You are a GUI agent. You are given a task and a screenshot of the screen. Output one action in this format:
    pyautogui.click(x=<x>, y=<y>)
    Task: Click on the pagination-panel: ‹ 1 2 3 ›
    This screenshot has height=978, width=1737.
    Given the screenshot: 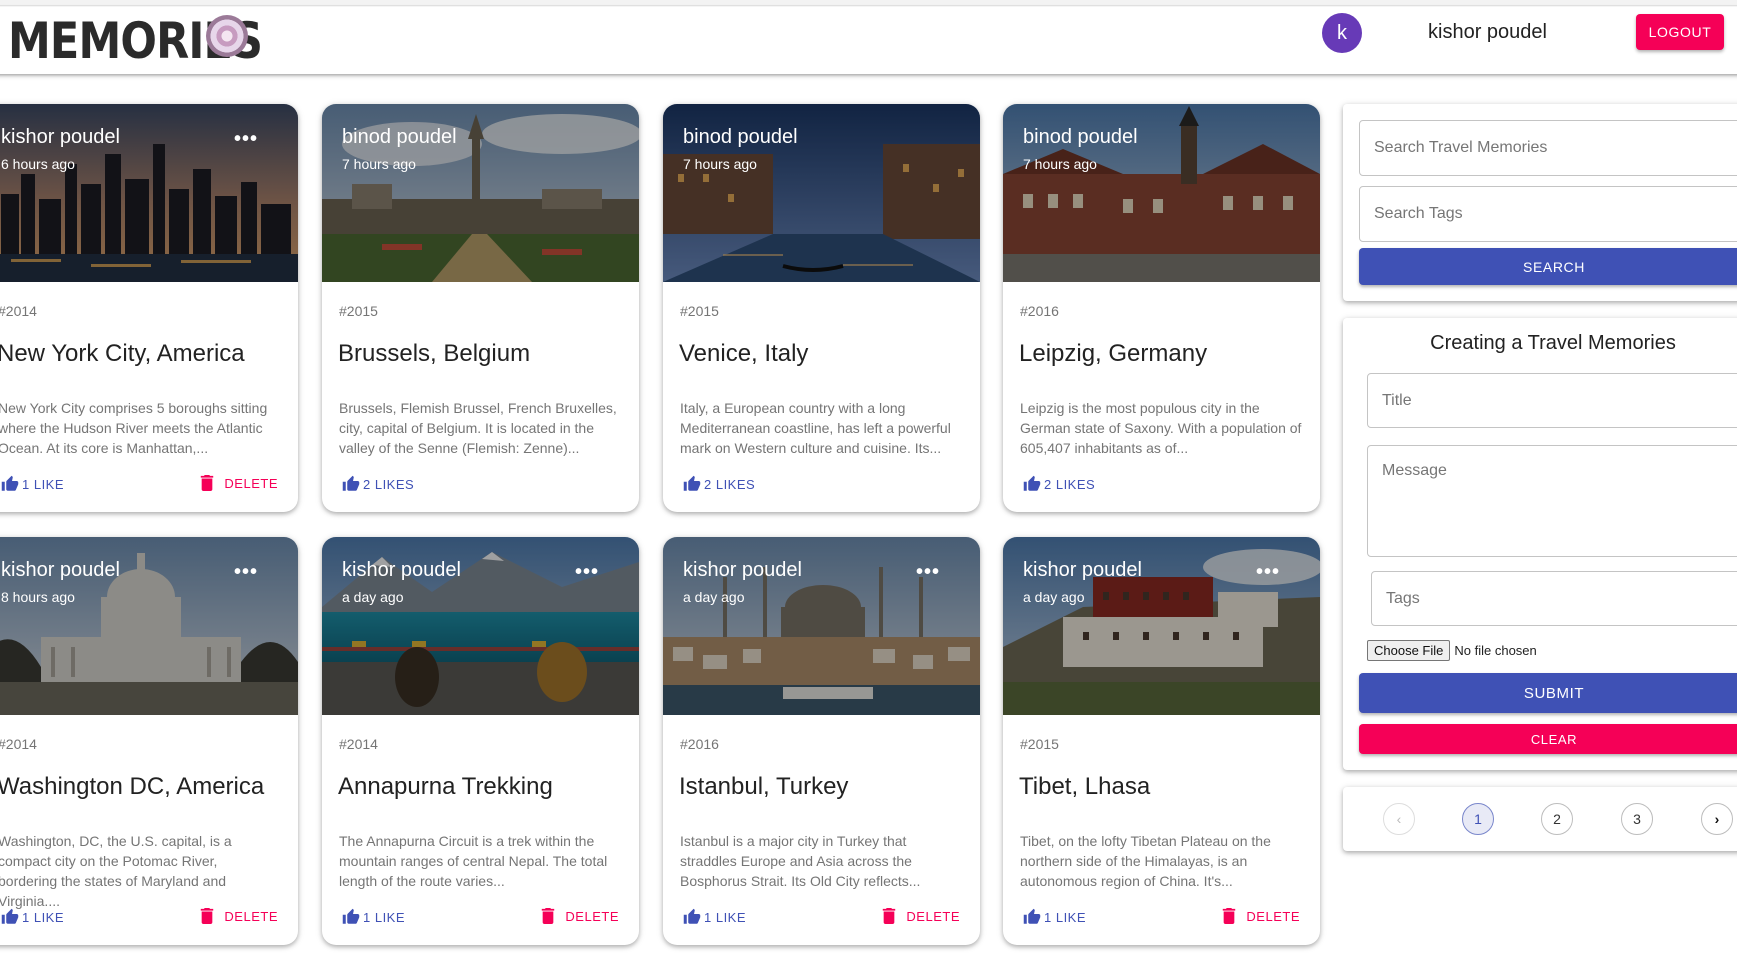 What is the action you would take?
    pyautogui.click(x=1540, y=819)
    